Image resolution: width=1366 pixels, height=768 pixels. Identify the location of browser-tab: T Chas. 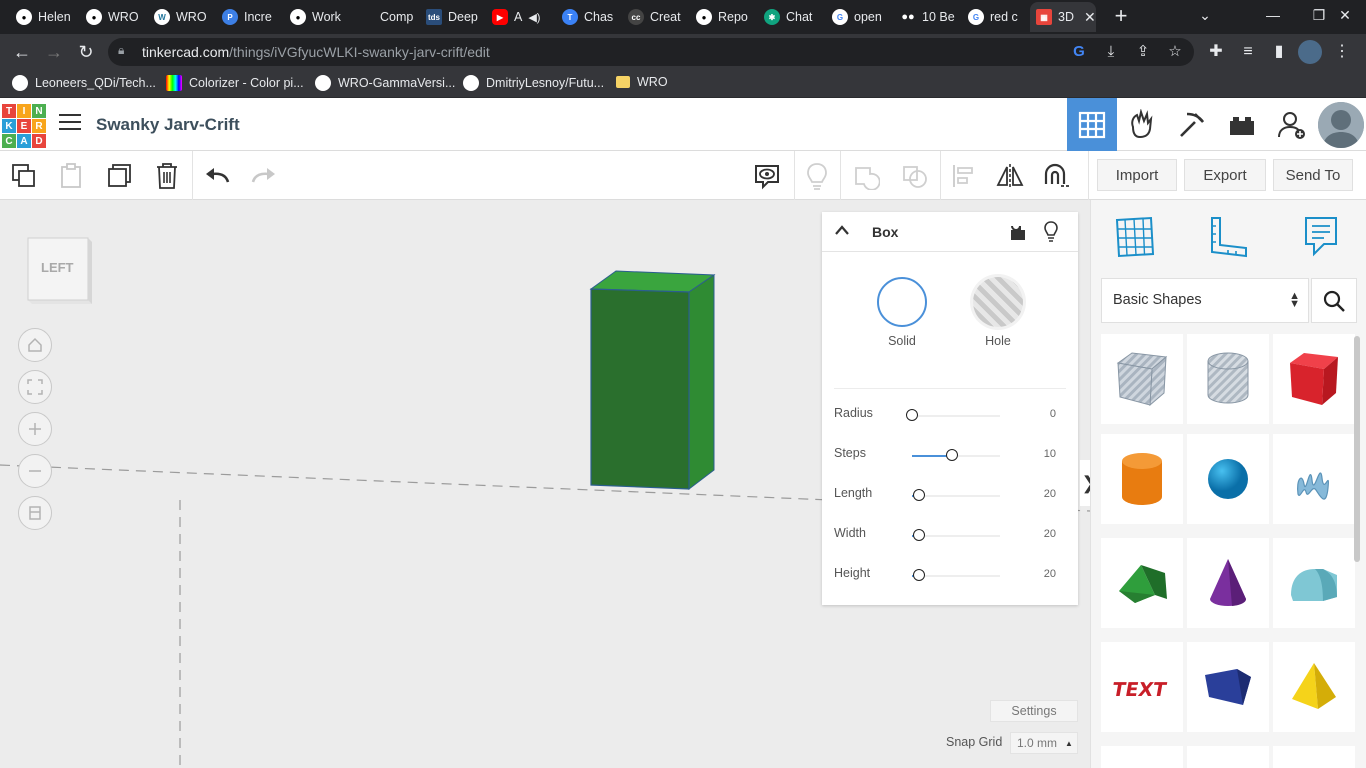
(589, 17).